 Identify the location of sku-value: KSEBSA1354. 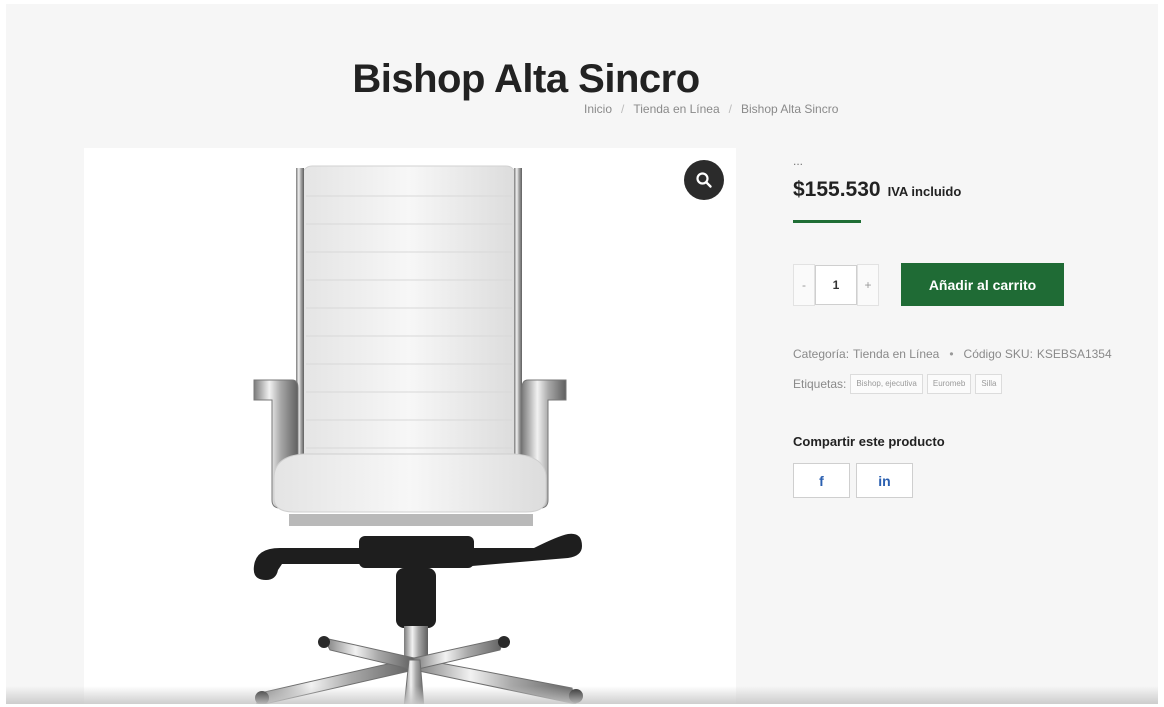
(1074, 354).